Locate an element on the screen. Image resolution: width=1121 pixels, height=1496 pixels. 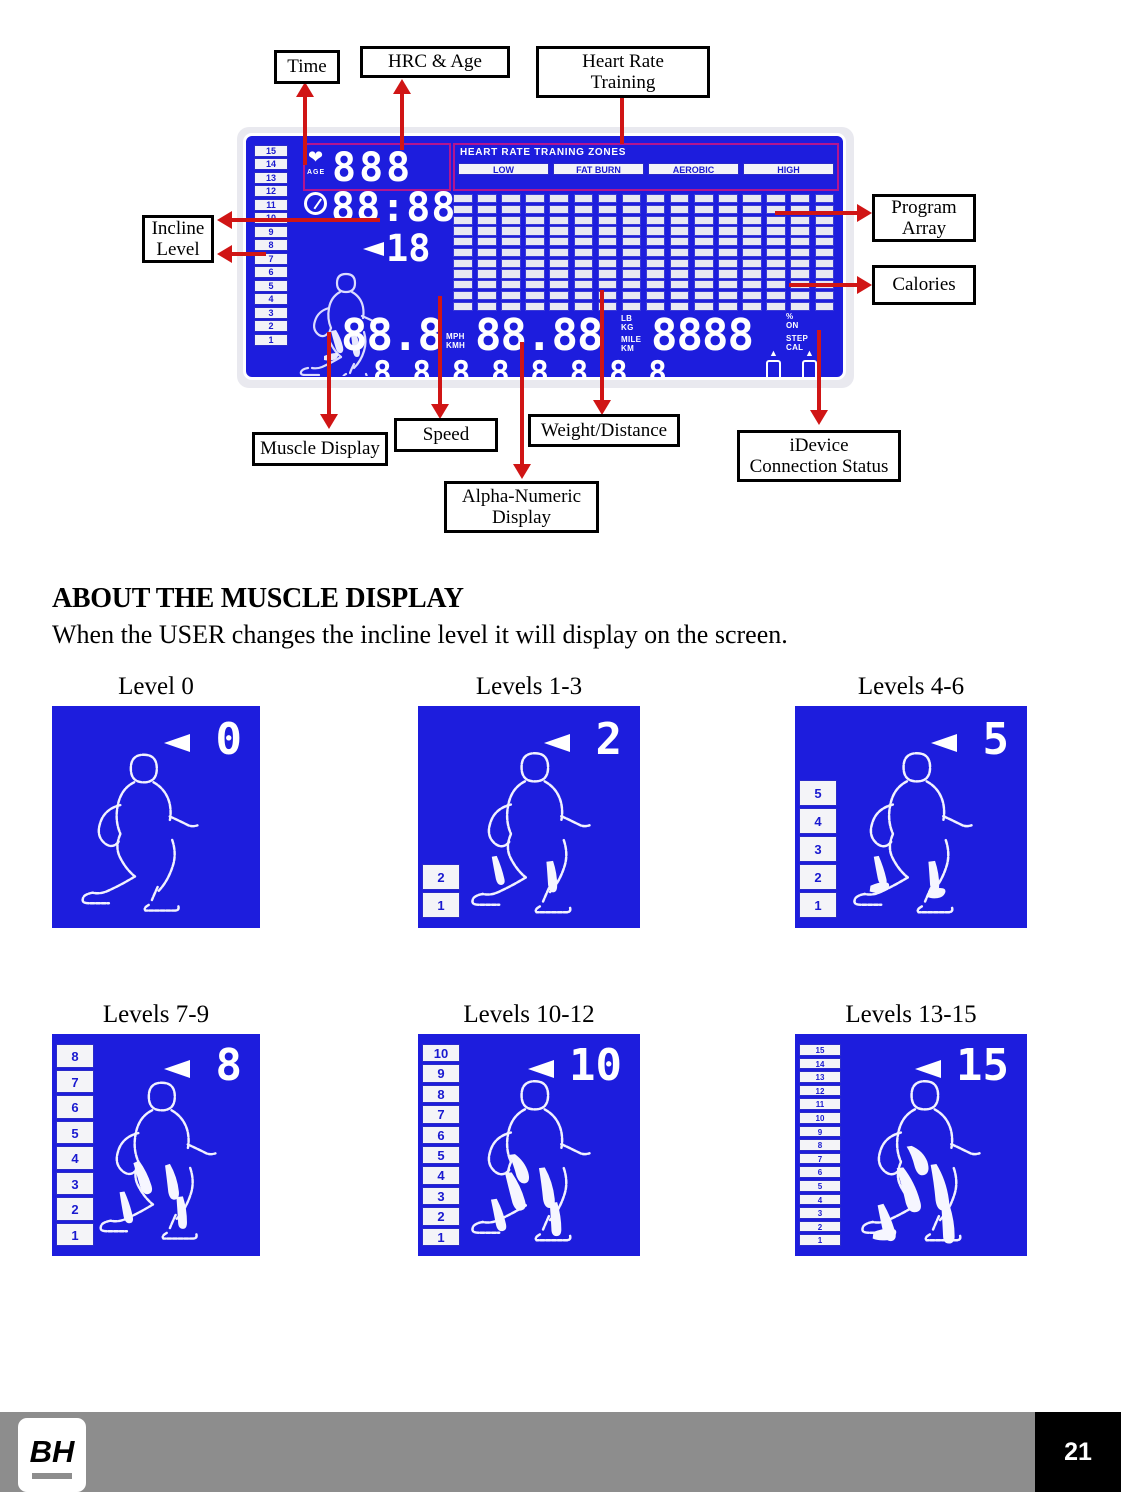
callout-heart-rate-training-line2: Training is located at coordinates (623, 82).